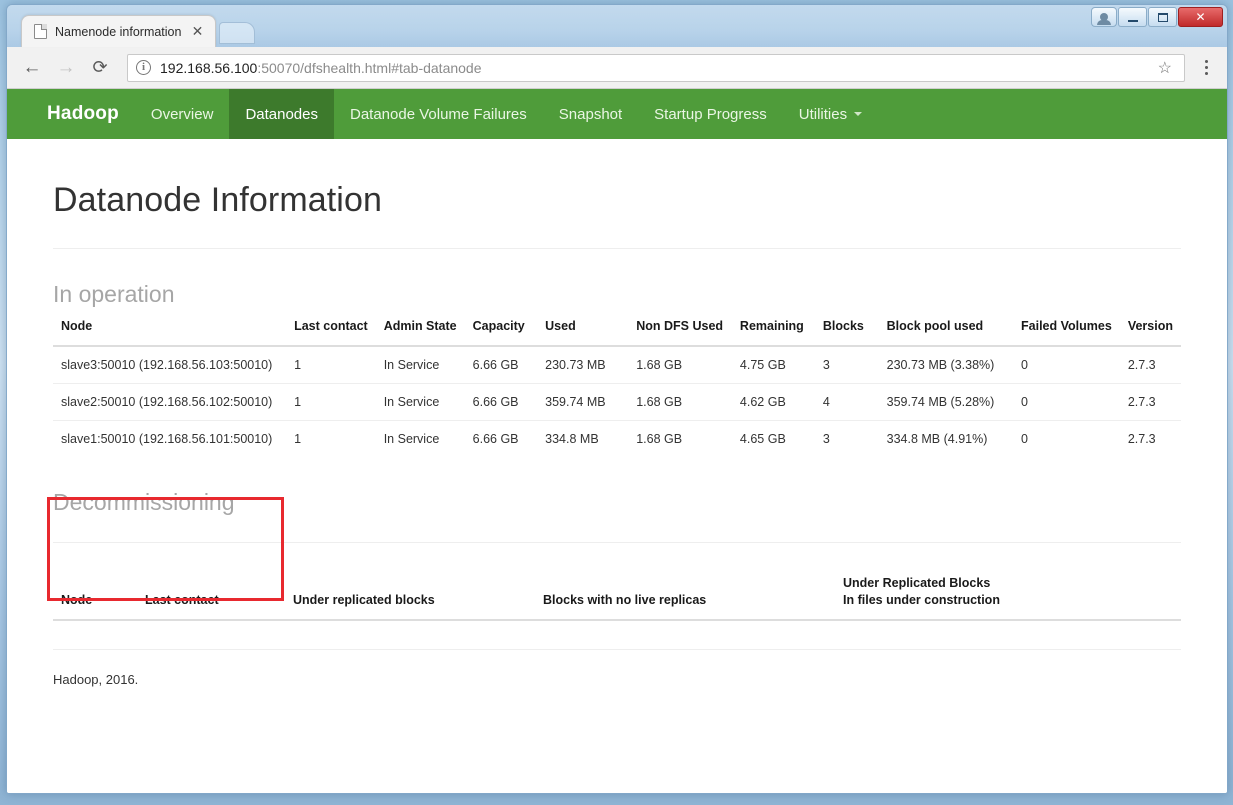  I want to click on cell-remaining: 4.62 GB, so click(773, 401).